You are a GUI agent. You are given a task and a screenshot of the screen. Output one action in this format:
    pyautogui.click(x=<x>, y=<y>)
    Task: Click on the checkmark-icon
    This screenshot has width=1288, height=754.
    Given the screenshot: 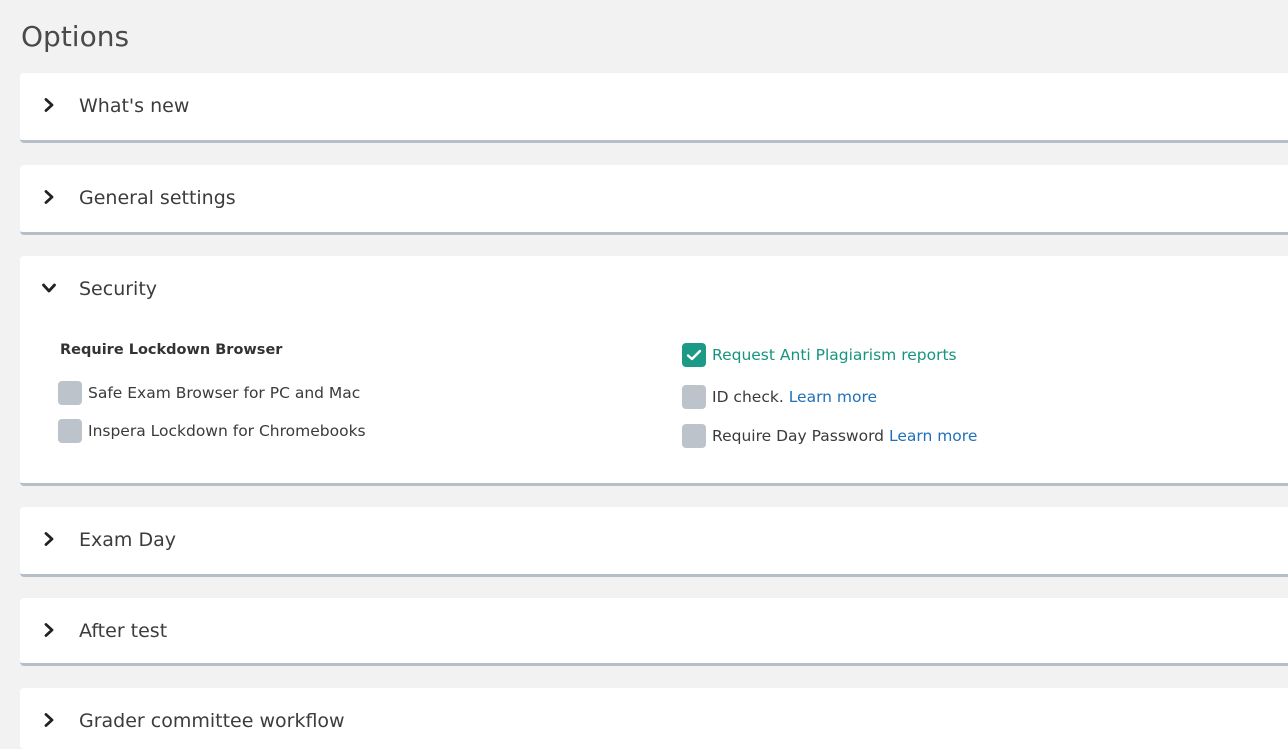 What is the action you would take?
    pyautogui.click(x=694, y=355)
    